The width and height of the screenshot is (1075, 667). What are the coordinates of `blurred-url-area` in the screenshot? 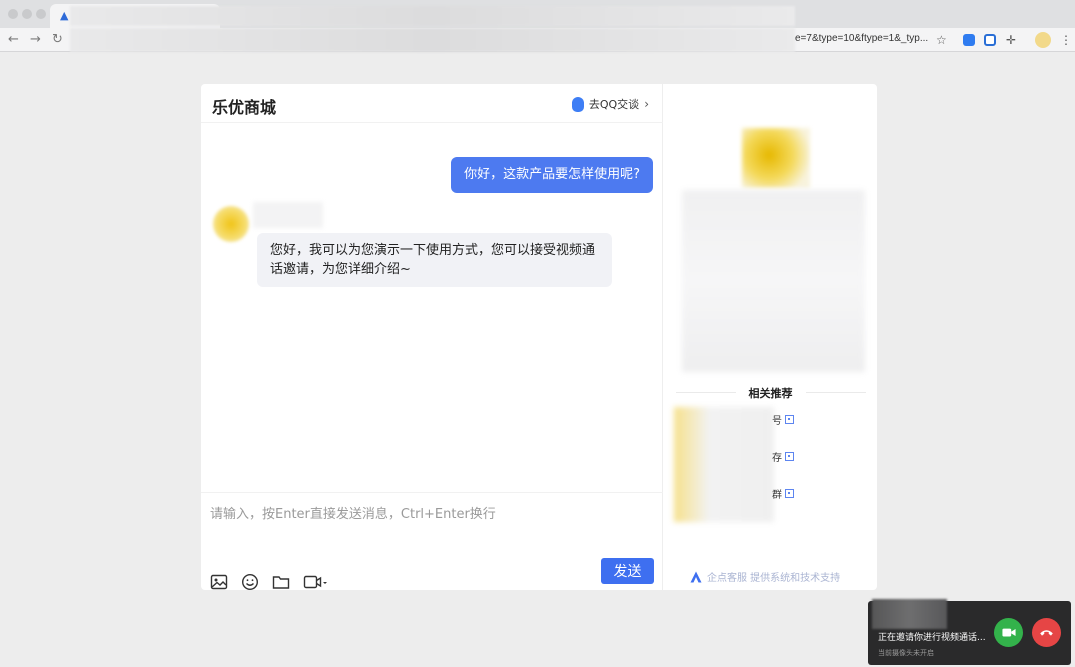 It's located at (432, 40).